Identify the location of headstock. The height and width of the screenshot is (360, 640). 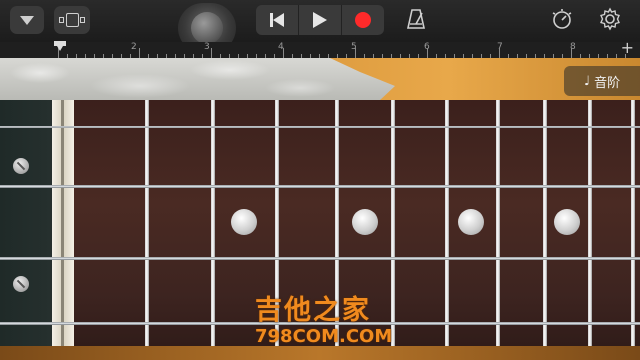
(26, 230).